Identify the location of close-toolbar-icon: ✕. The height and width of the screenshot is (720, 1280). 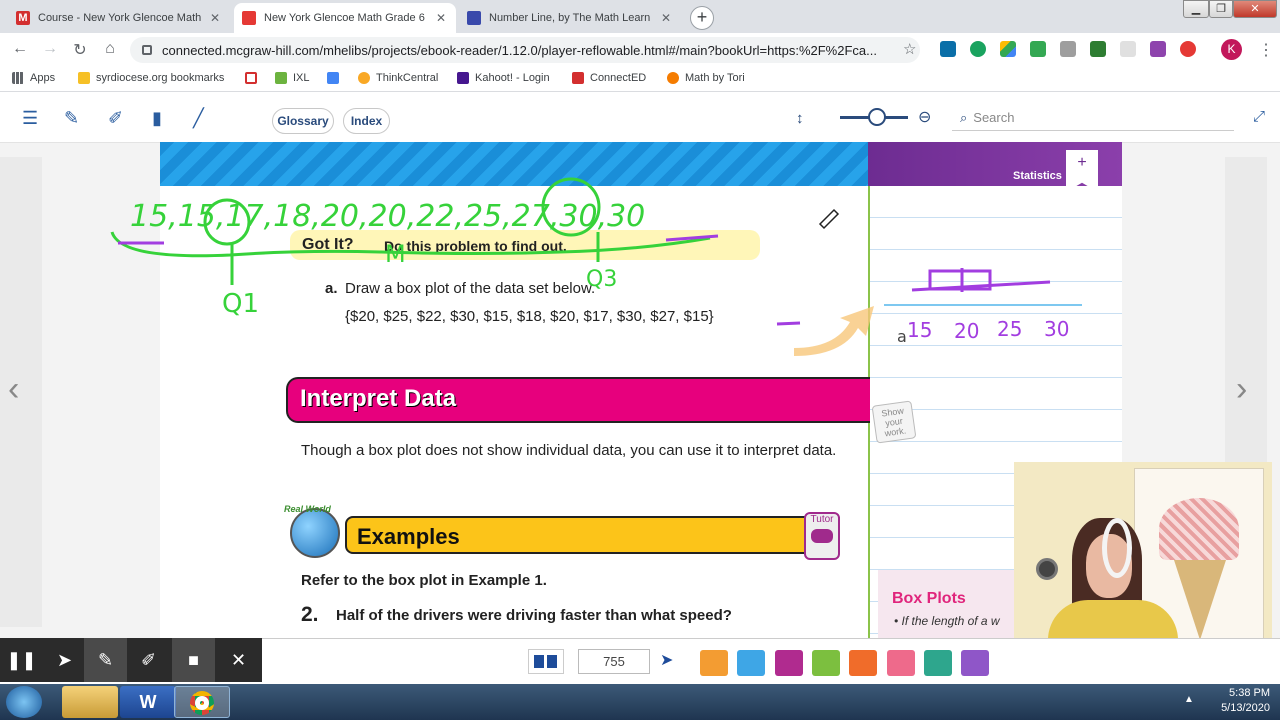
(238, 660).